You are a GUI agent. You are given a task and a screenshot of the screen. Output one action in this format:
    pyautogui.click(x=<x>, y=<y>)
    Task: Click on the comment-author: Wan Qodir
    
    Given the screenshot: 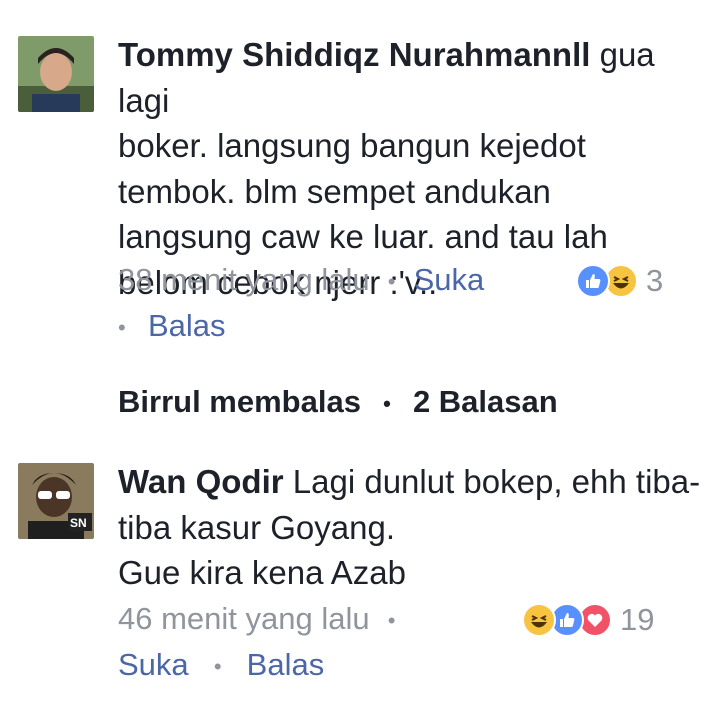 What is the action you would take?
    pyautogui.click(x=201, y=481)
    